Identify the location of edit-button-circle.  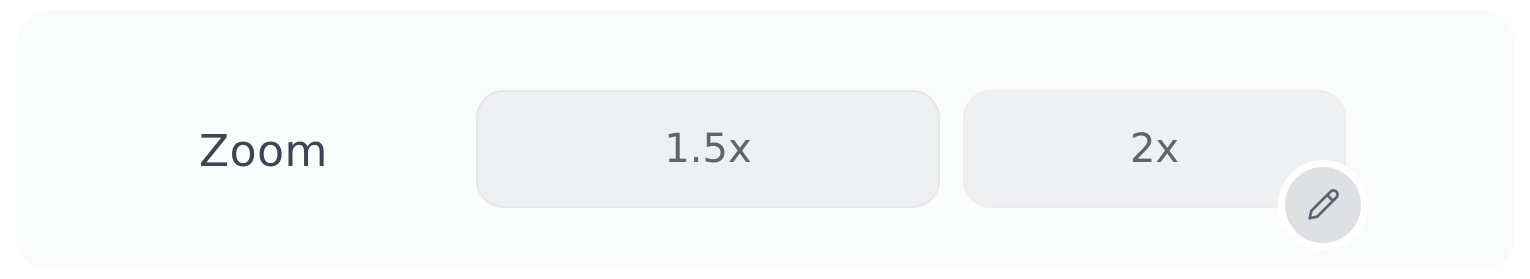
(1323, 205).